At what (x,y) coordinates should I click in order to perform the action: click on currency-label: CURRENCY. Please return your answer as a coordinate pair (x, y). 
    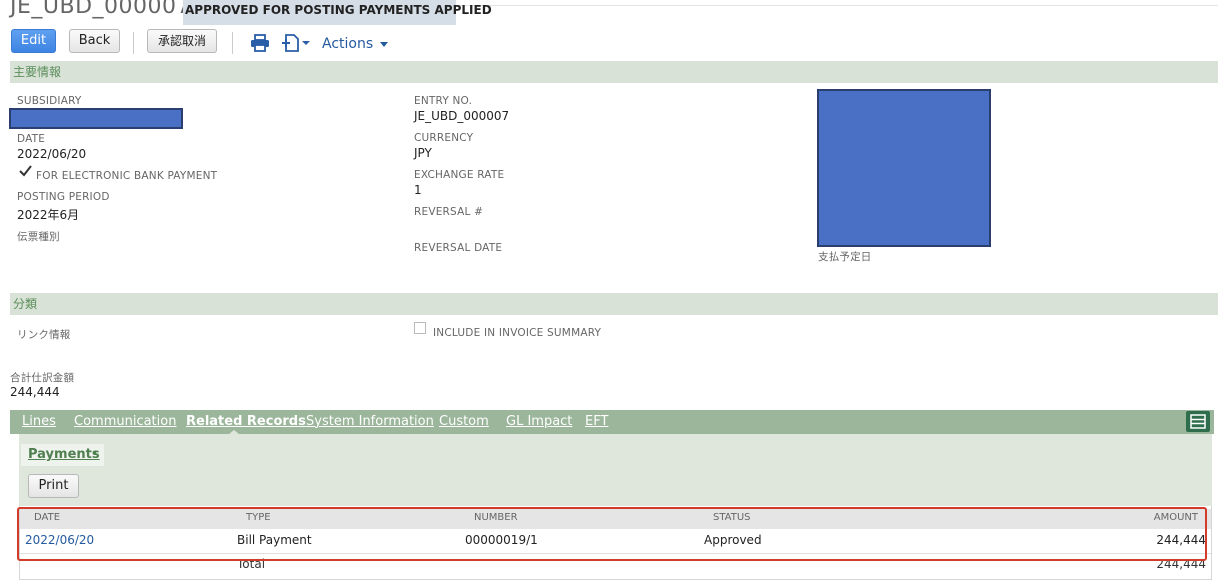
    Looking at the image, I should click on (444, 138).